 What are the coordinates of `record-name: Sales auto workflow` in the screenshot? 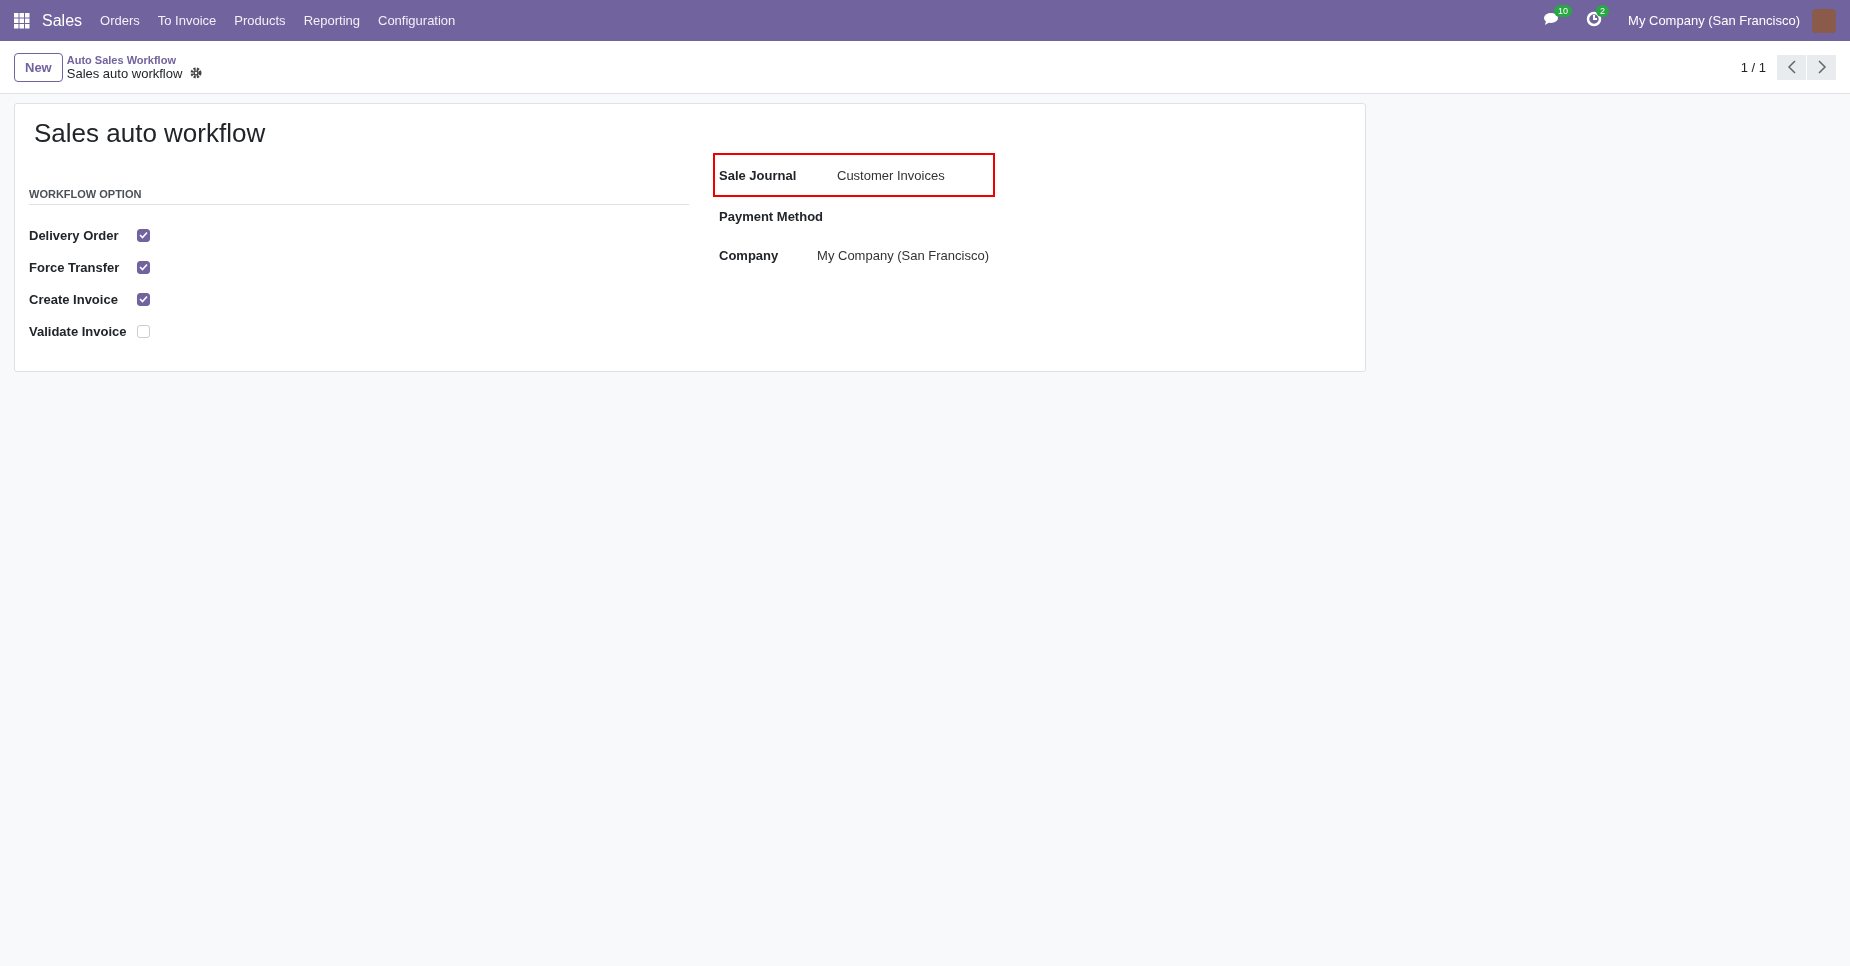 It's located at (124, 73).